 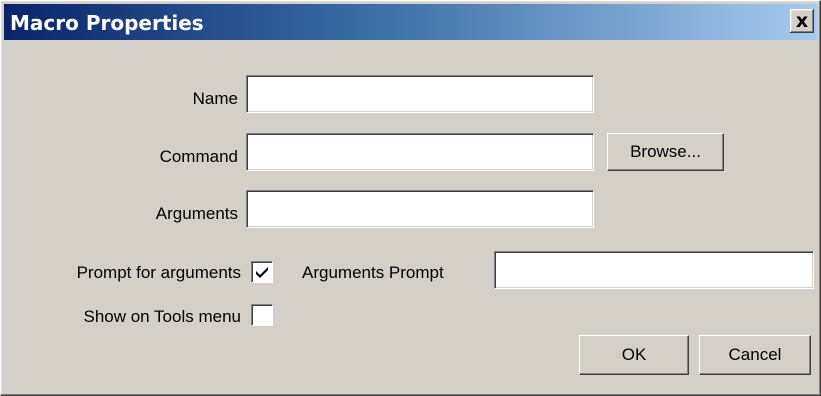 I want to click on cancel-button: Cancel, so click(x=755, y=355).